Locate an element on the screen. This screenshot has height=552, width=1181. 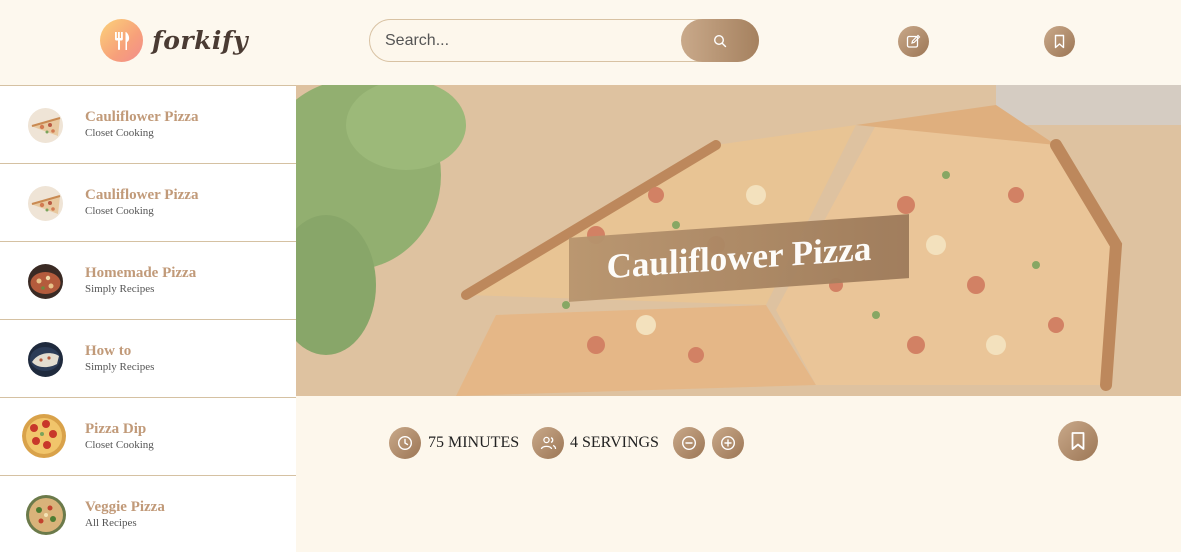
decrease-servings-button is located at coordinates (689, 443).